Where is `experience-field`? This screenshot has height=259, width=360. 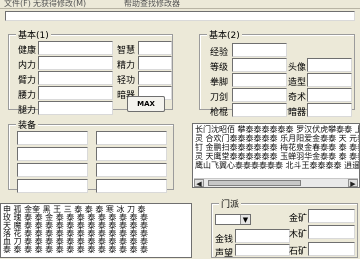 experience-field is located at coordinates (259, 50).